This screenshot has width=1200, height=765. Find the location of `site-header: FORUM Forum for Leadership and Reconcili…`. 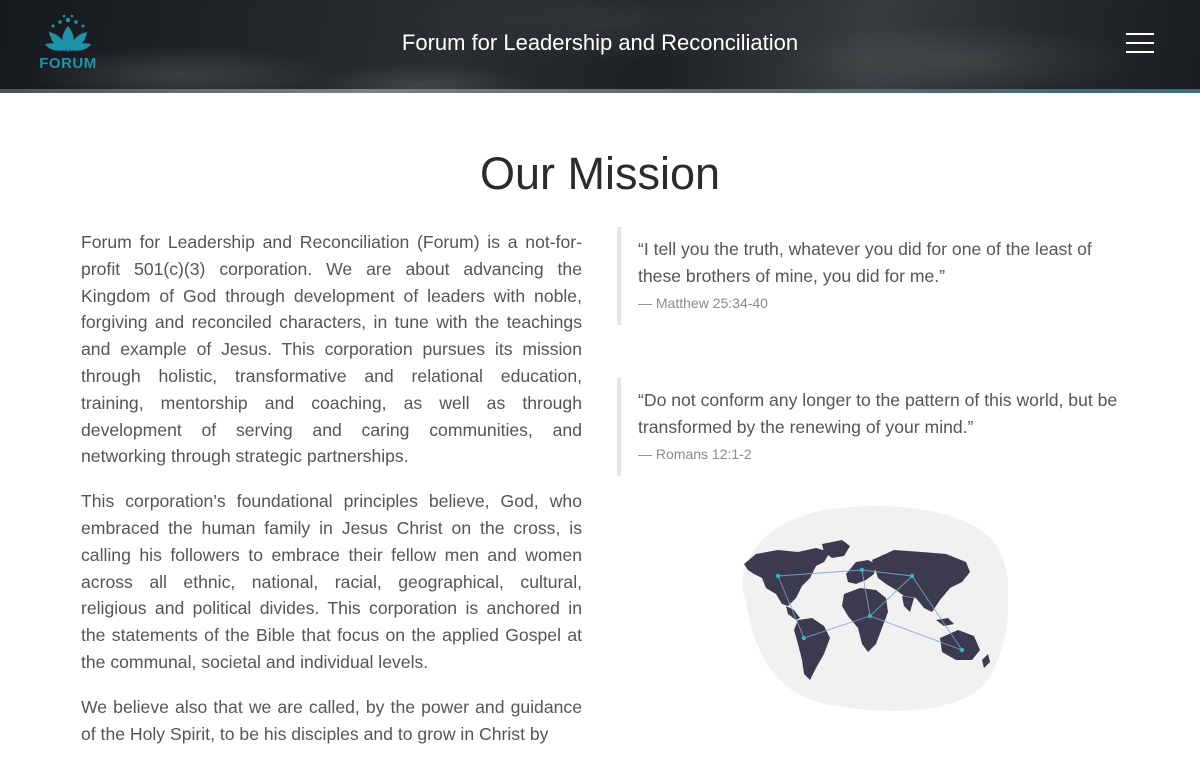

site-header: FORUM Forum for Leadership and Reconcili… is located at coordinates (600, 46).